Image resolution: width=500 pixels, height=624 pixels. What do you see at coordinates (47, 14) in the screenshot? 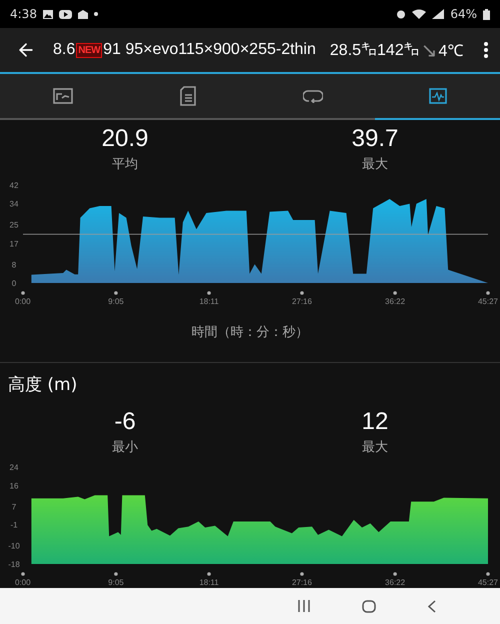
I see `gallery-icon` at bounding box center [47, 14].